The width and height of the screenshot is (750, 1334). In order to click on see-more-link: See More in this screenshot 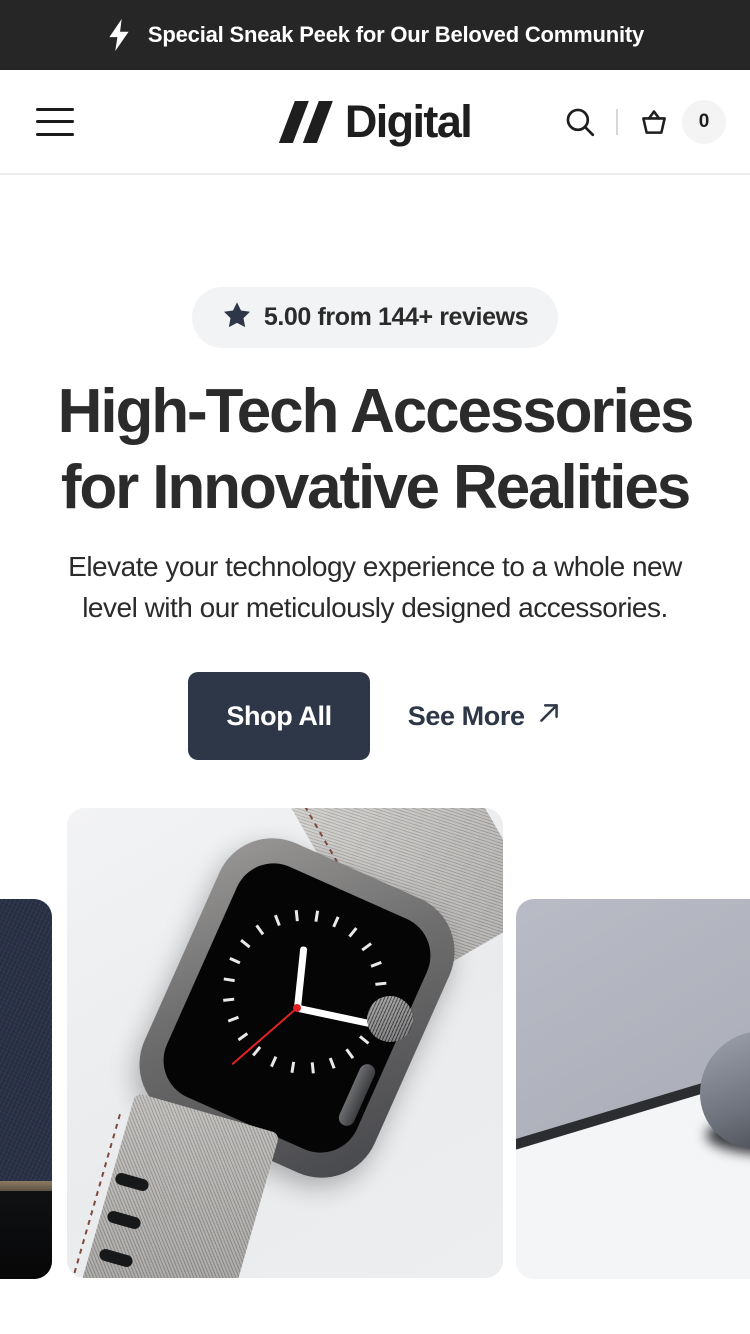, I will do `click(485, 716)`.